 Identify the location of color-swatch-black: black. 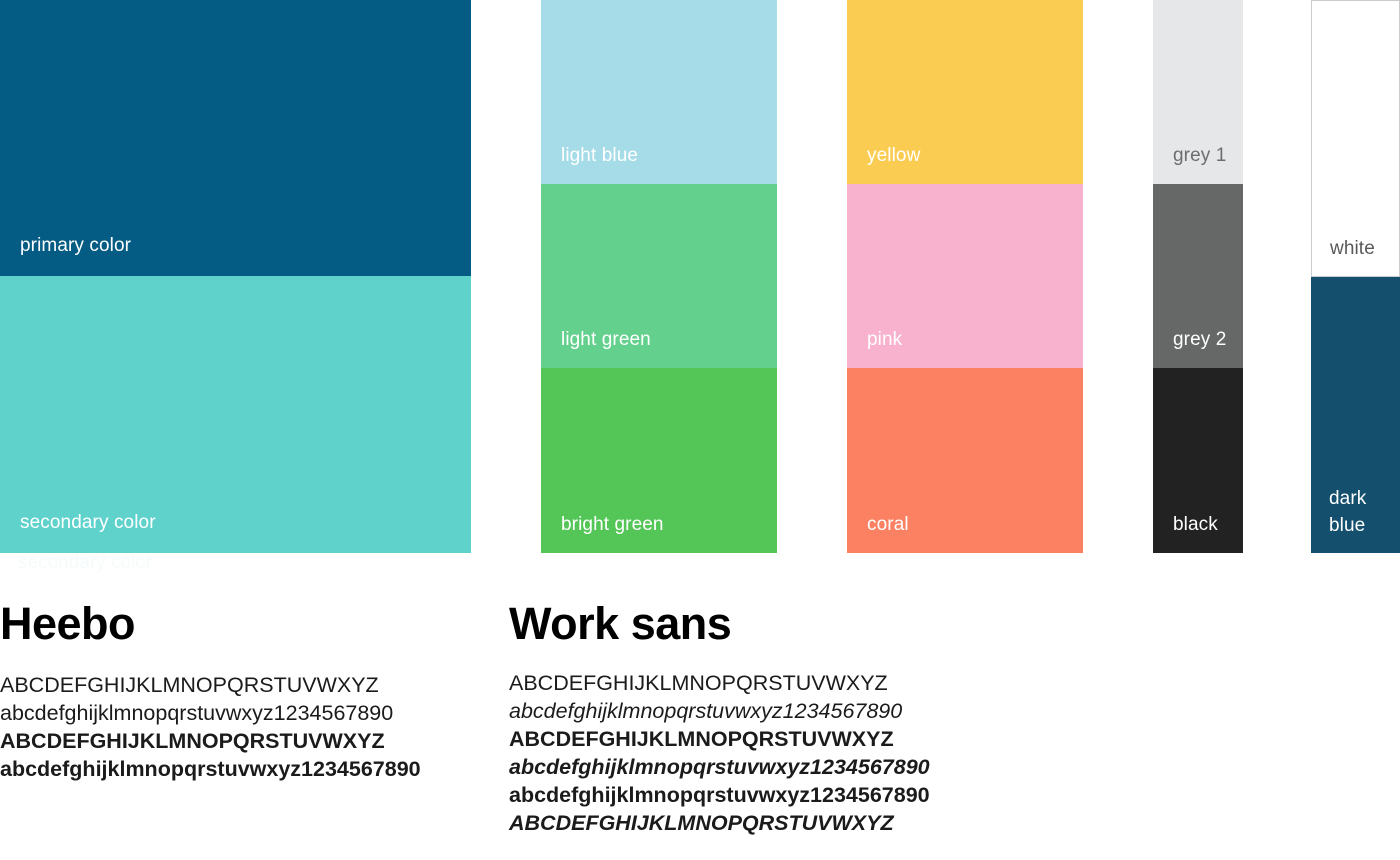
(1198, 460).